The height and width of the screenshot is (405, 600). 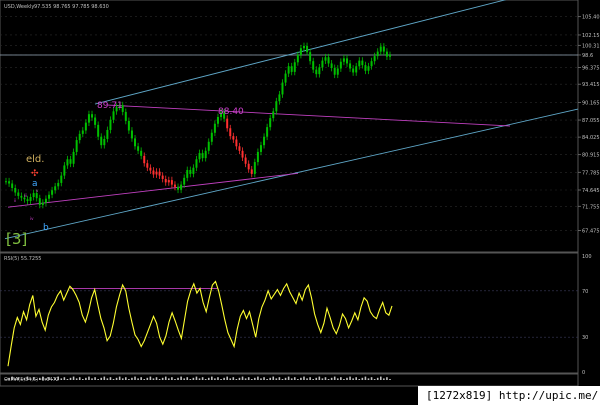 I want to click on wave-count-label: [3], so click(x=16, y=239).